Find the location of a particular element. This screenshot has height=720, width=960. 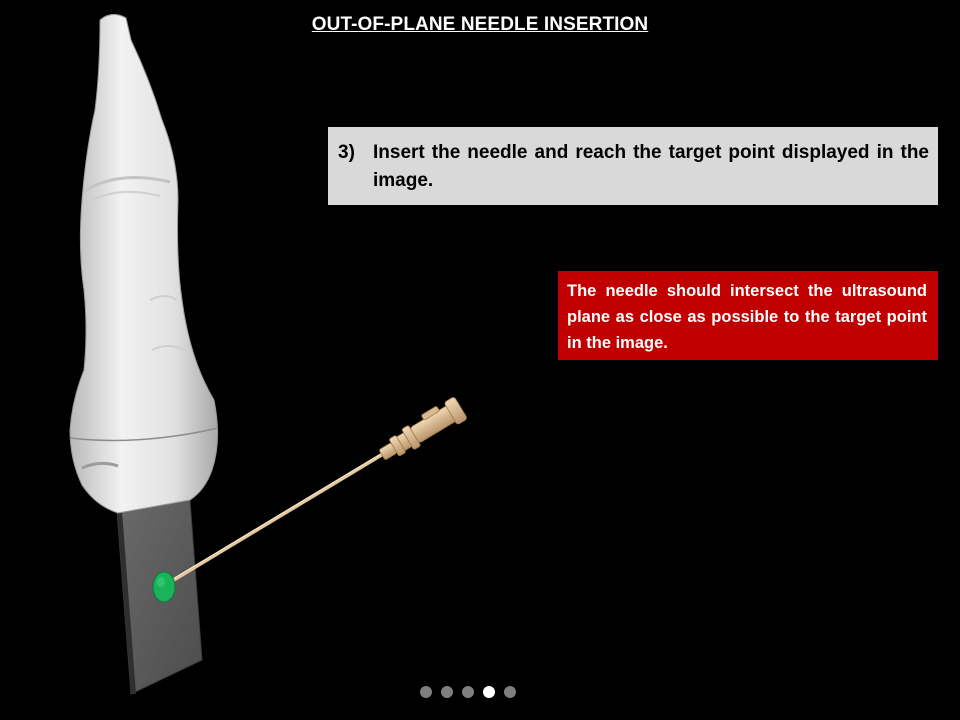

slide-pagination is located at coordinates (468, 692).